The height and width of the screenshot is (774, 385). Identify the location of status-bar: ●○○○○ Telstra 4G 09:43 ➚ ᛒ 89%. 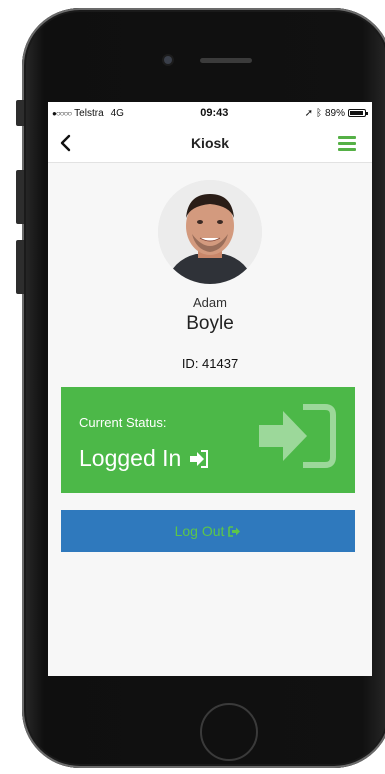
(210, 113).